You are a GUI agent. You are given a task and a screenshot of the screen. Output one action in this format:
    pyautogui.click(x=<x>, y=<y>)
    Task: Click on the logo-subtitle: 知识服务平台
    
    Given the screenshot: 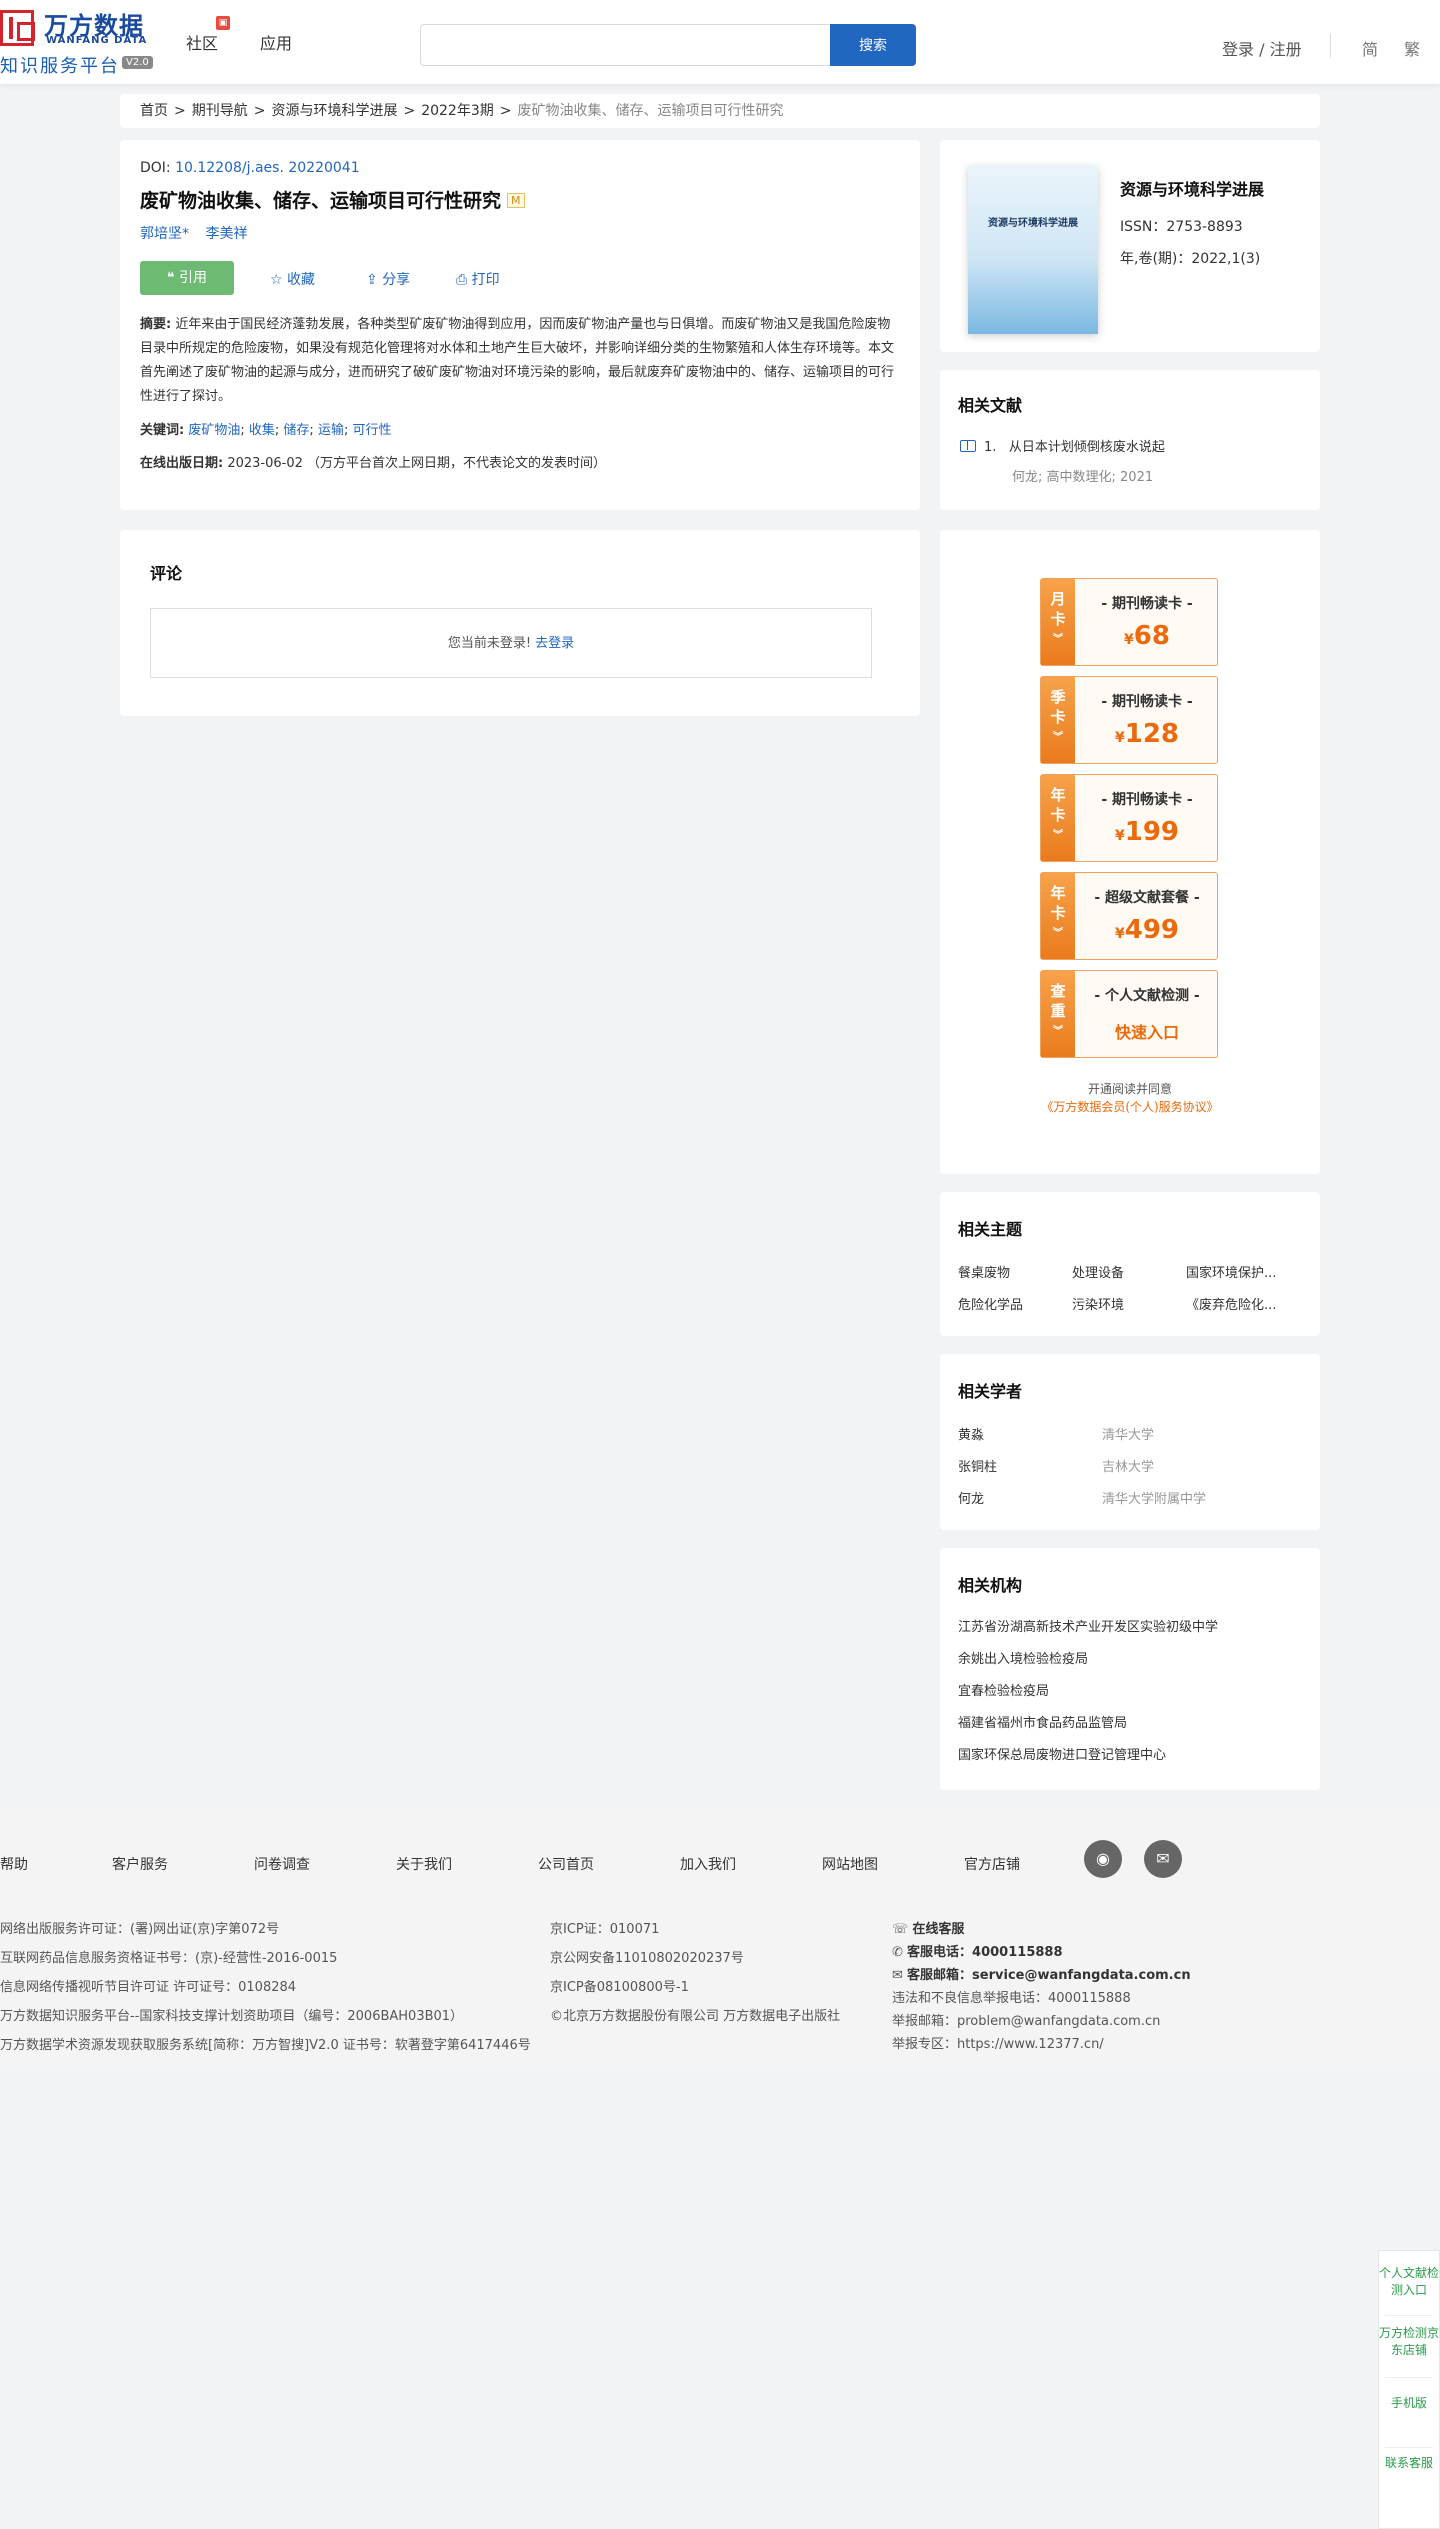 What is the action you would take?
    pyautogui.click(x=60, y=66)
    